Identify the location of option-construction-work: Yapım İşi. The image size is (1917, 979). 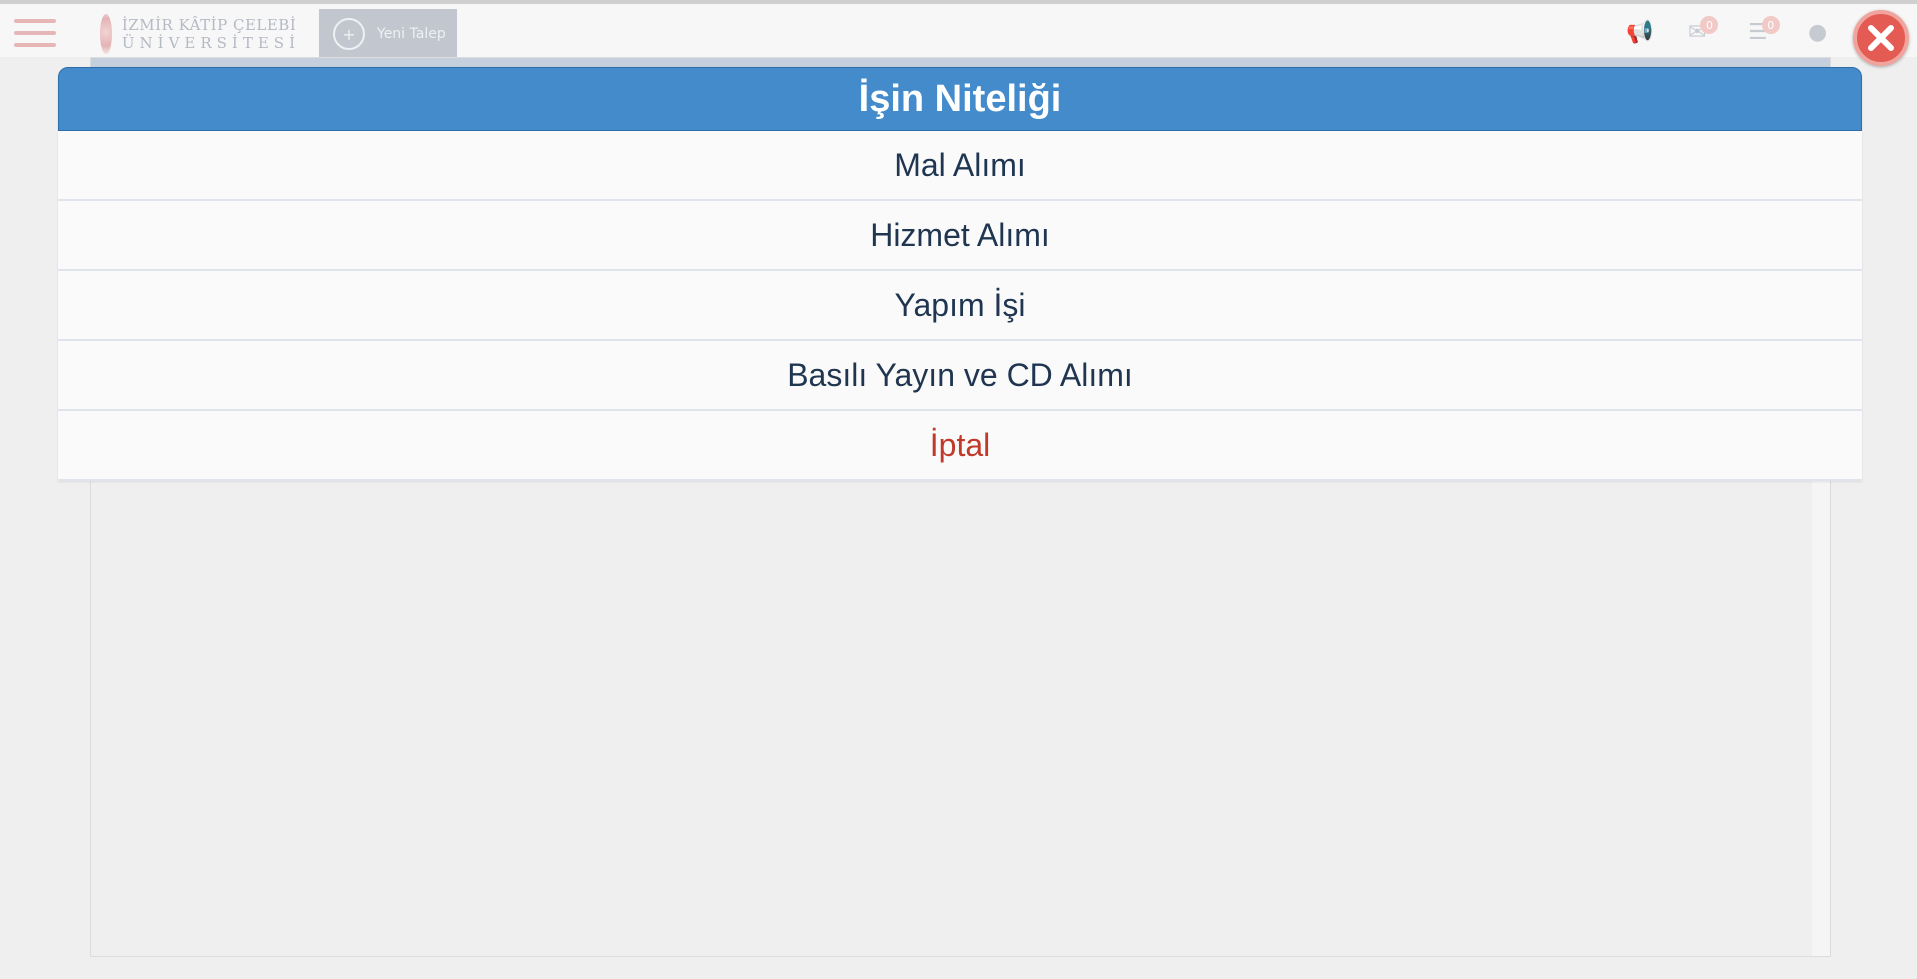
(960, 306).